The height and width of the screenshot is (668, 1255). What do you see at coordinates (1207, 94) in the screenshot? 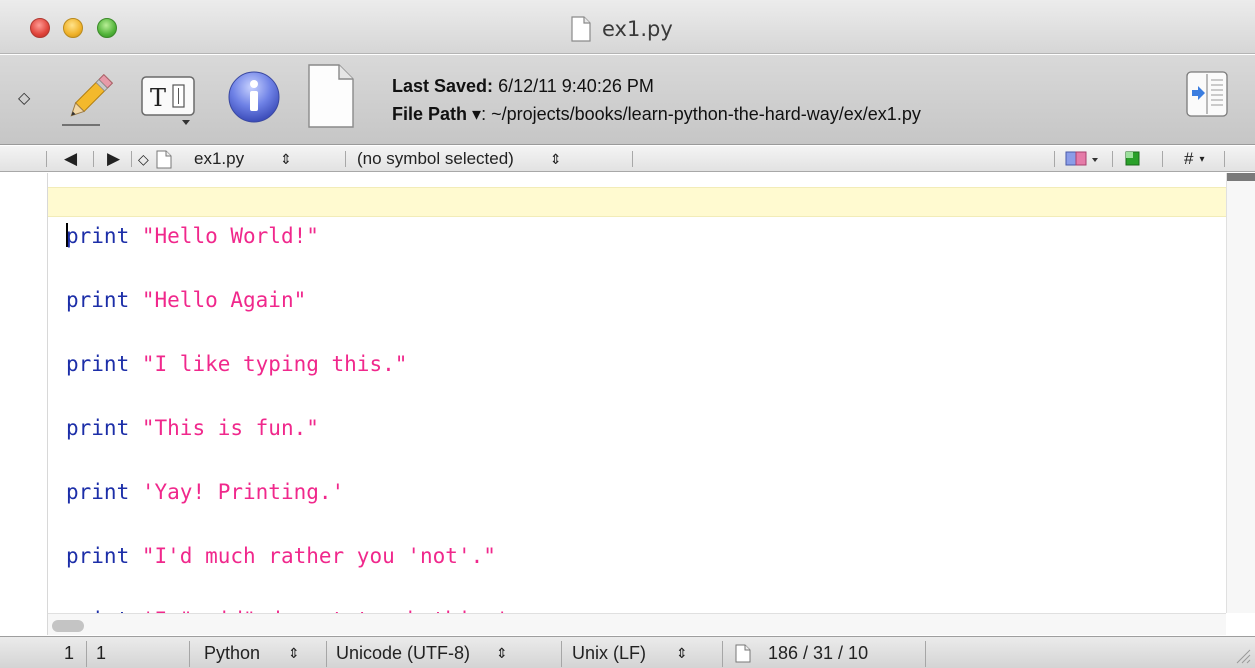
I see `split-view-icon` at bounding box center [1207, 94].